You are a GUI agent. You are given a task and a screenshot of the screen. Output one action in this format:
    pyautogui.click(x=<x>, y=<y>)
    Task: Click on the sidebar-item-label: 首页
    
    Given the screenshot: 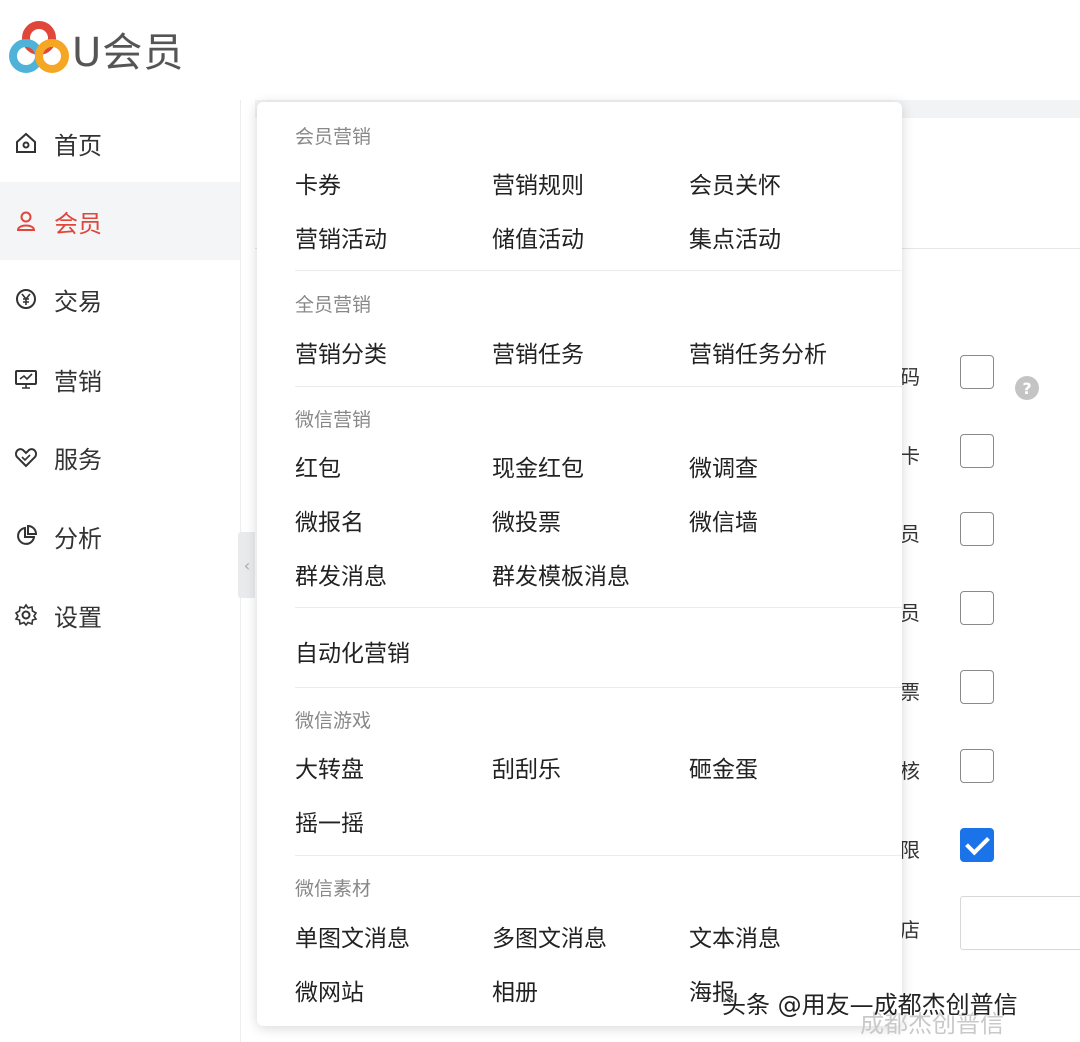 What is the action you would take?
    pyautogui.click(x=78, y=145)
    